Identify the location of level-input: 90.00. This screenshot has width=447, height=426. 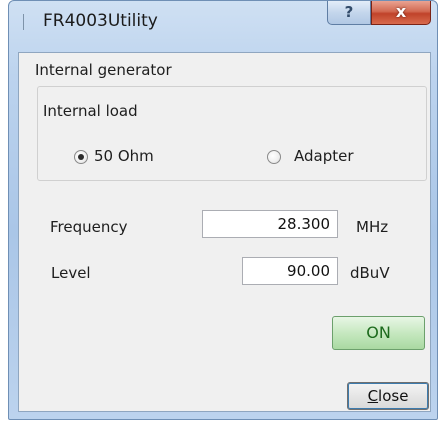
(290, 271).